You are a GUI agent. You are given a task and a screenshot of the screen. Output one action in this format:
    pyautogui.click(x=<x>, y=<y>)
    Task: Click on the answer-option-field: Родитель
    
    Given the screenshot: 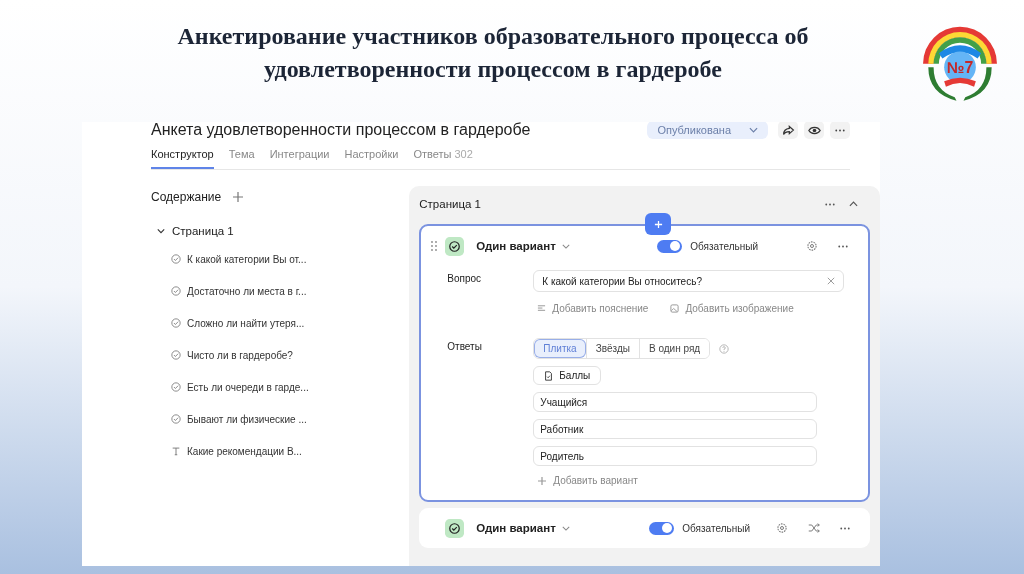 What is the action you would take?
    pyautogui.click(x=675, y=456)
    